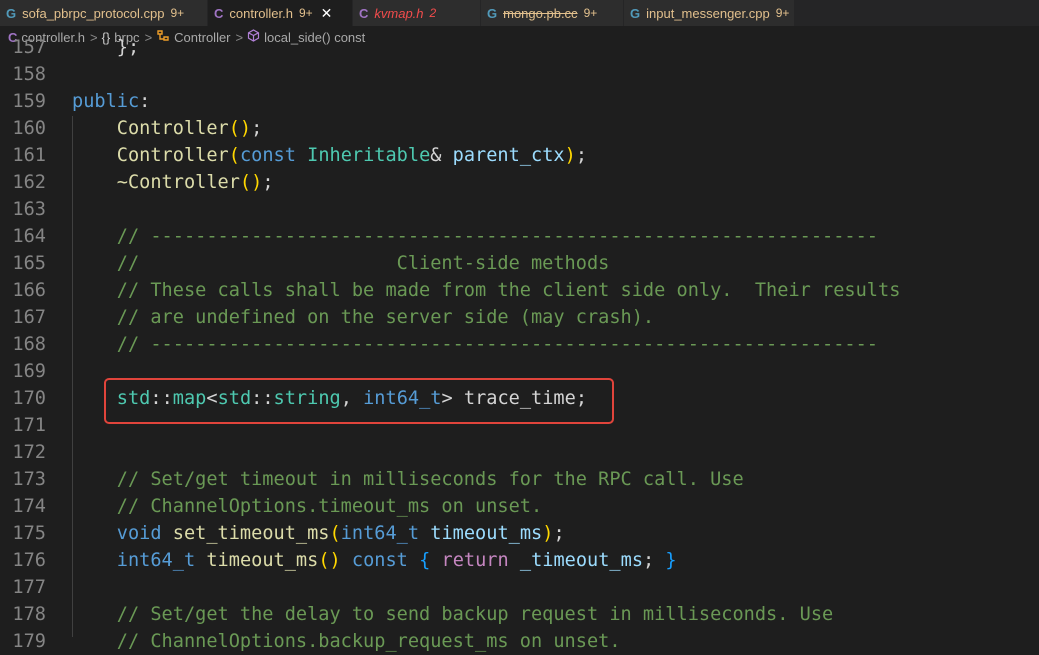  I want to click on code-line: 160 Controller();, so click(519, 128).